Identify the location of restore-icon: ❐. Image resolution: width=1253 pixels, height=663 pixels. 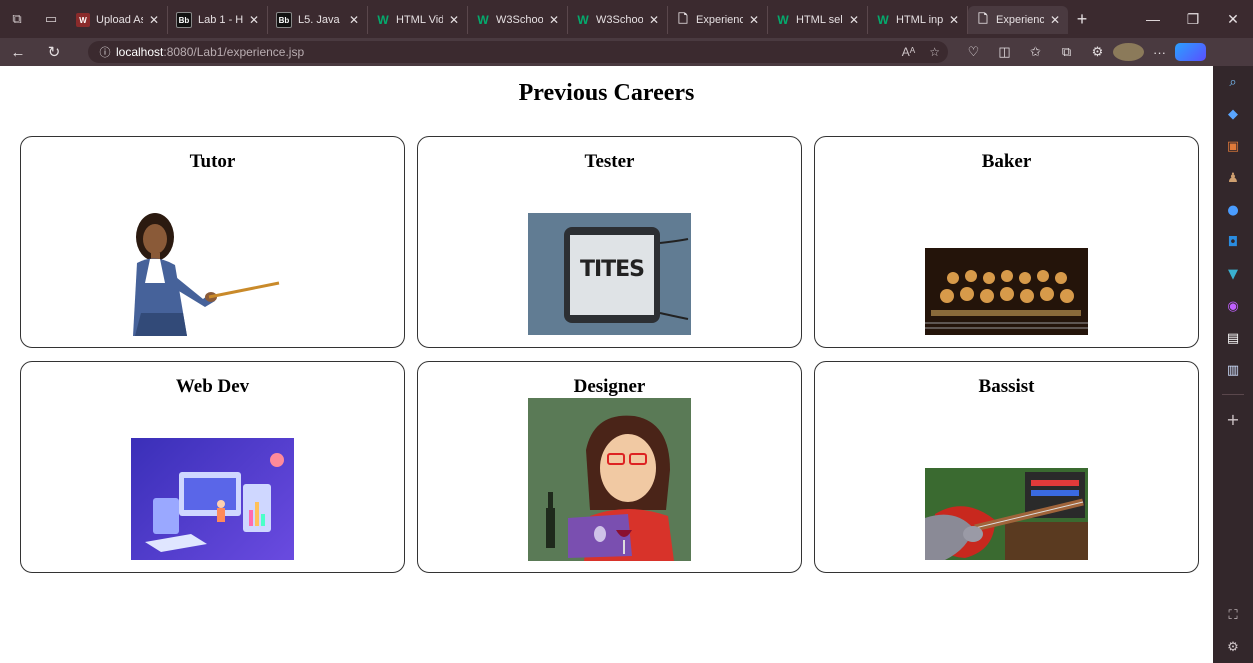
(1193, 19).